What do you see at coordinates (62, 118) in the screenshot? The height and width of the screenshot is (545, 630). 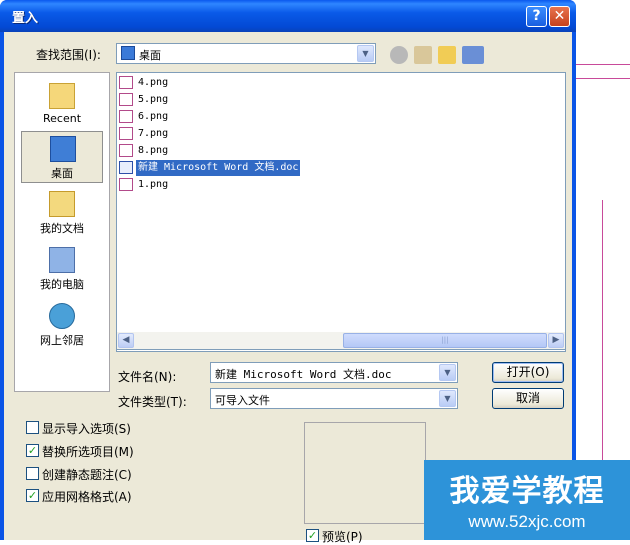 I see `place-label: Recent` at bounding box center [62, 118].